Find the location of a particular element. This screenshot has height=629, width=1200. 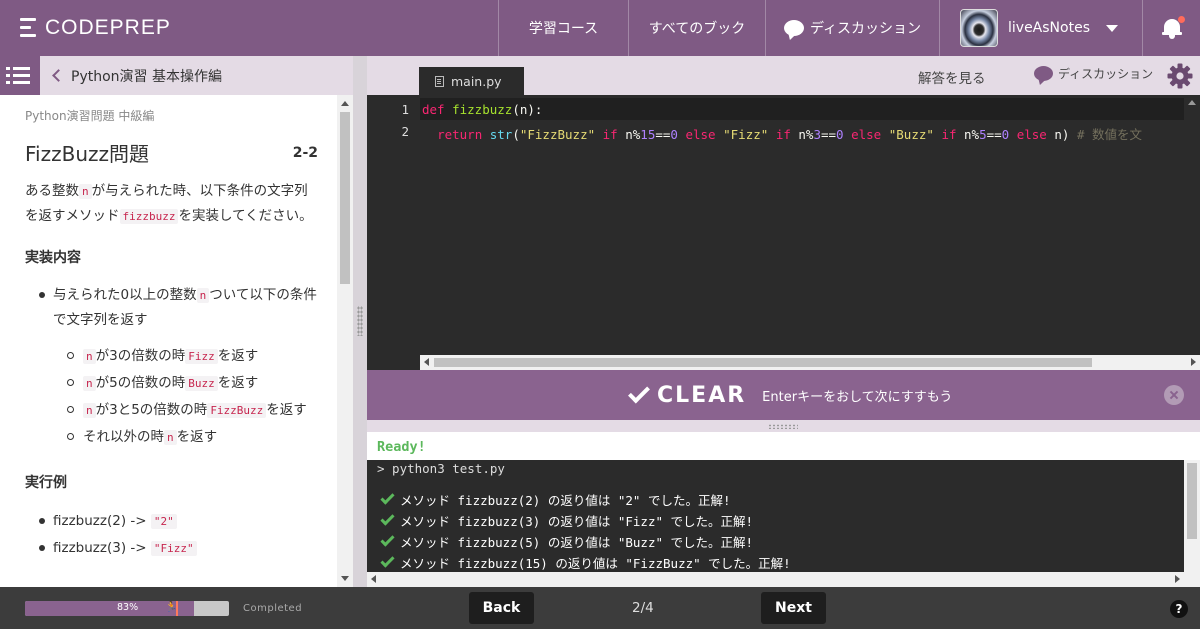

example-list: fizzbuzz(2) -> "2" fizzbuzz(3) -> "Fizz" is located at coordinates (181, 535).